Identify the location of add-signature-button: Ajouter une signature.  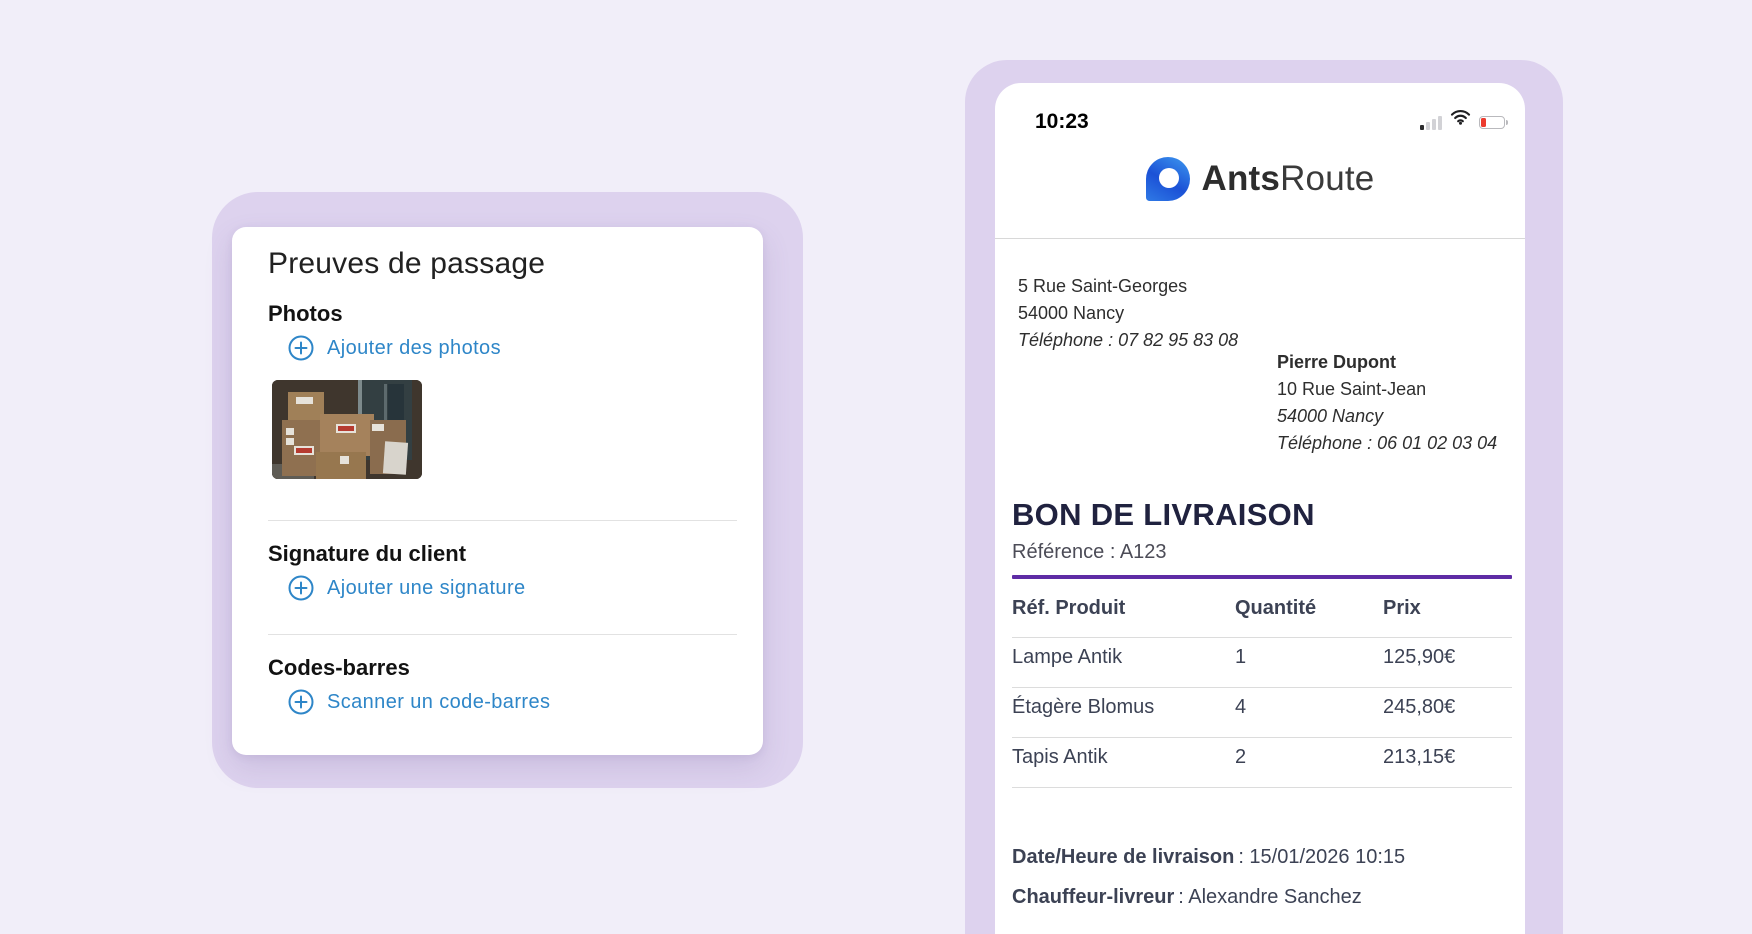
(407, 588).